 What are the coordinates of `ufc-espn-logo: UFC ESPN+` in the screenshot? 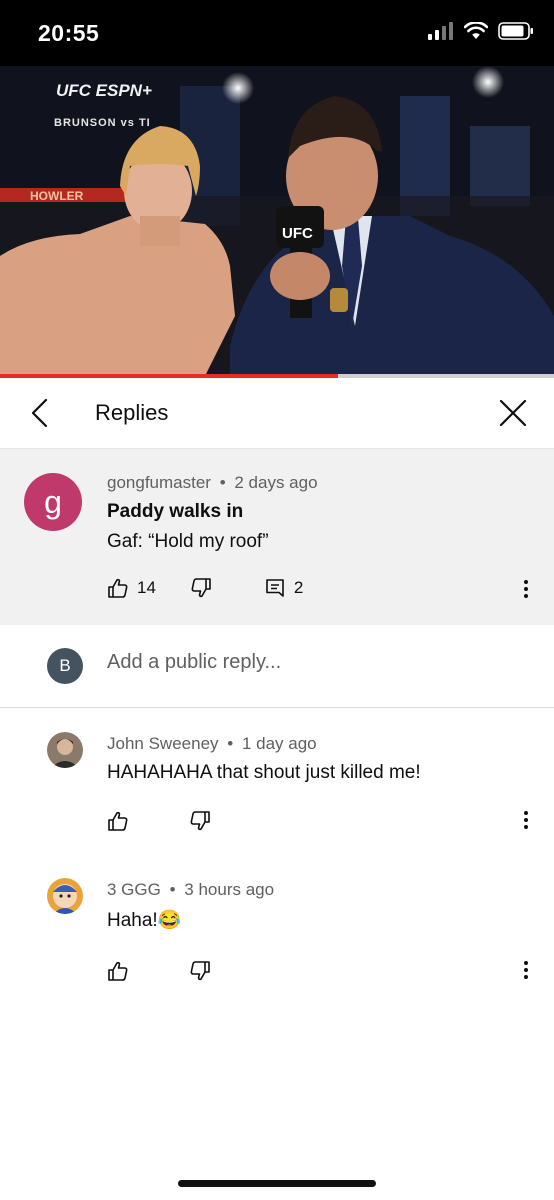 It's located at (104, 90).